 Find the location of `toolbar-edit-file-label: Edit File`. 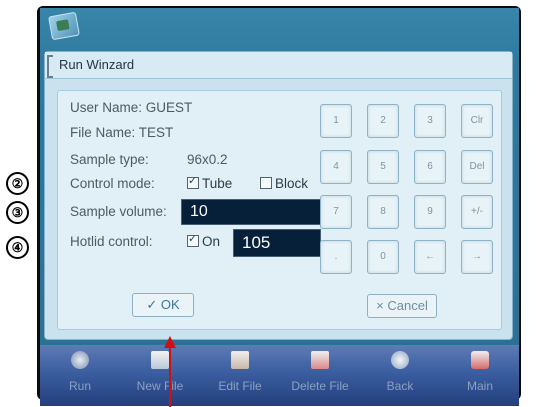

toolbar-edit-file-label: Edit File is located at coordinates (240, 386).